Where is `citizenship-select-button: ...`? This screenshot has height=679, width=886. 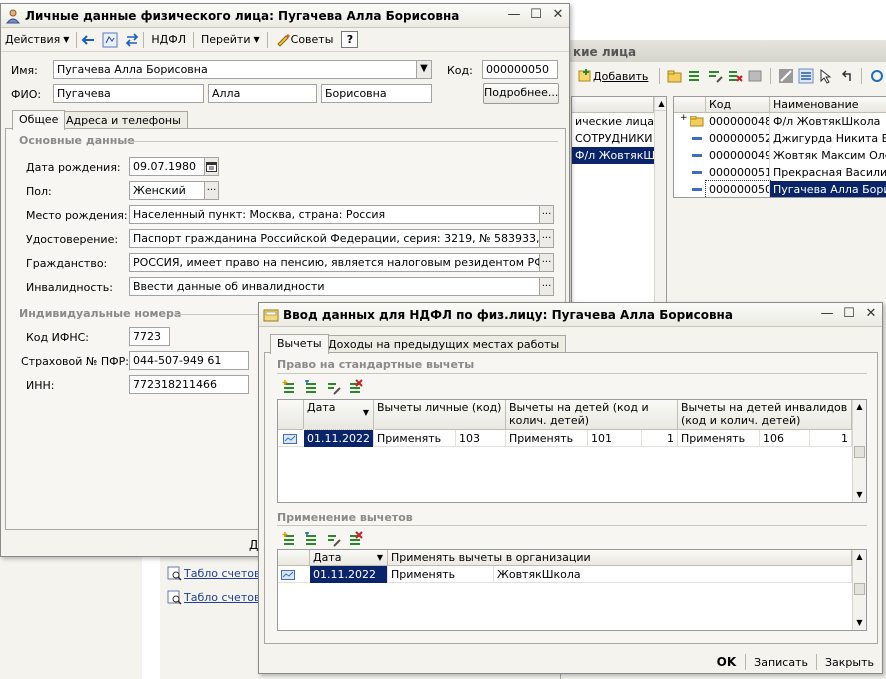 citizenship-select-button: ... is located at coordinates (546, 262).